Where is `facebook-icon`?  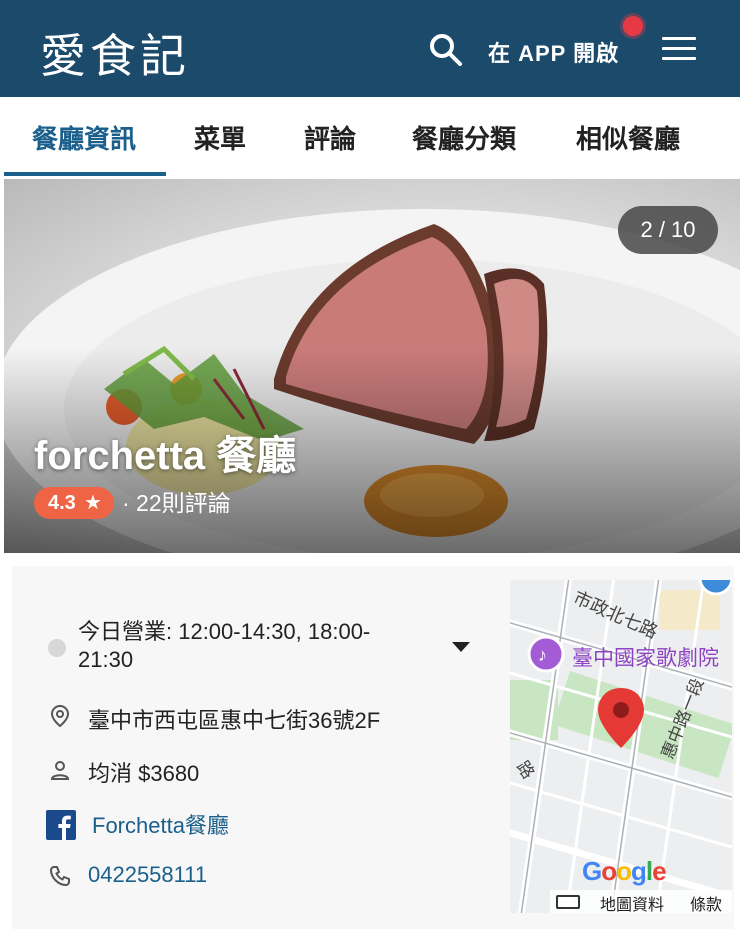
facebook-icon is located at coordinates (61, 825).